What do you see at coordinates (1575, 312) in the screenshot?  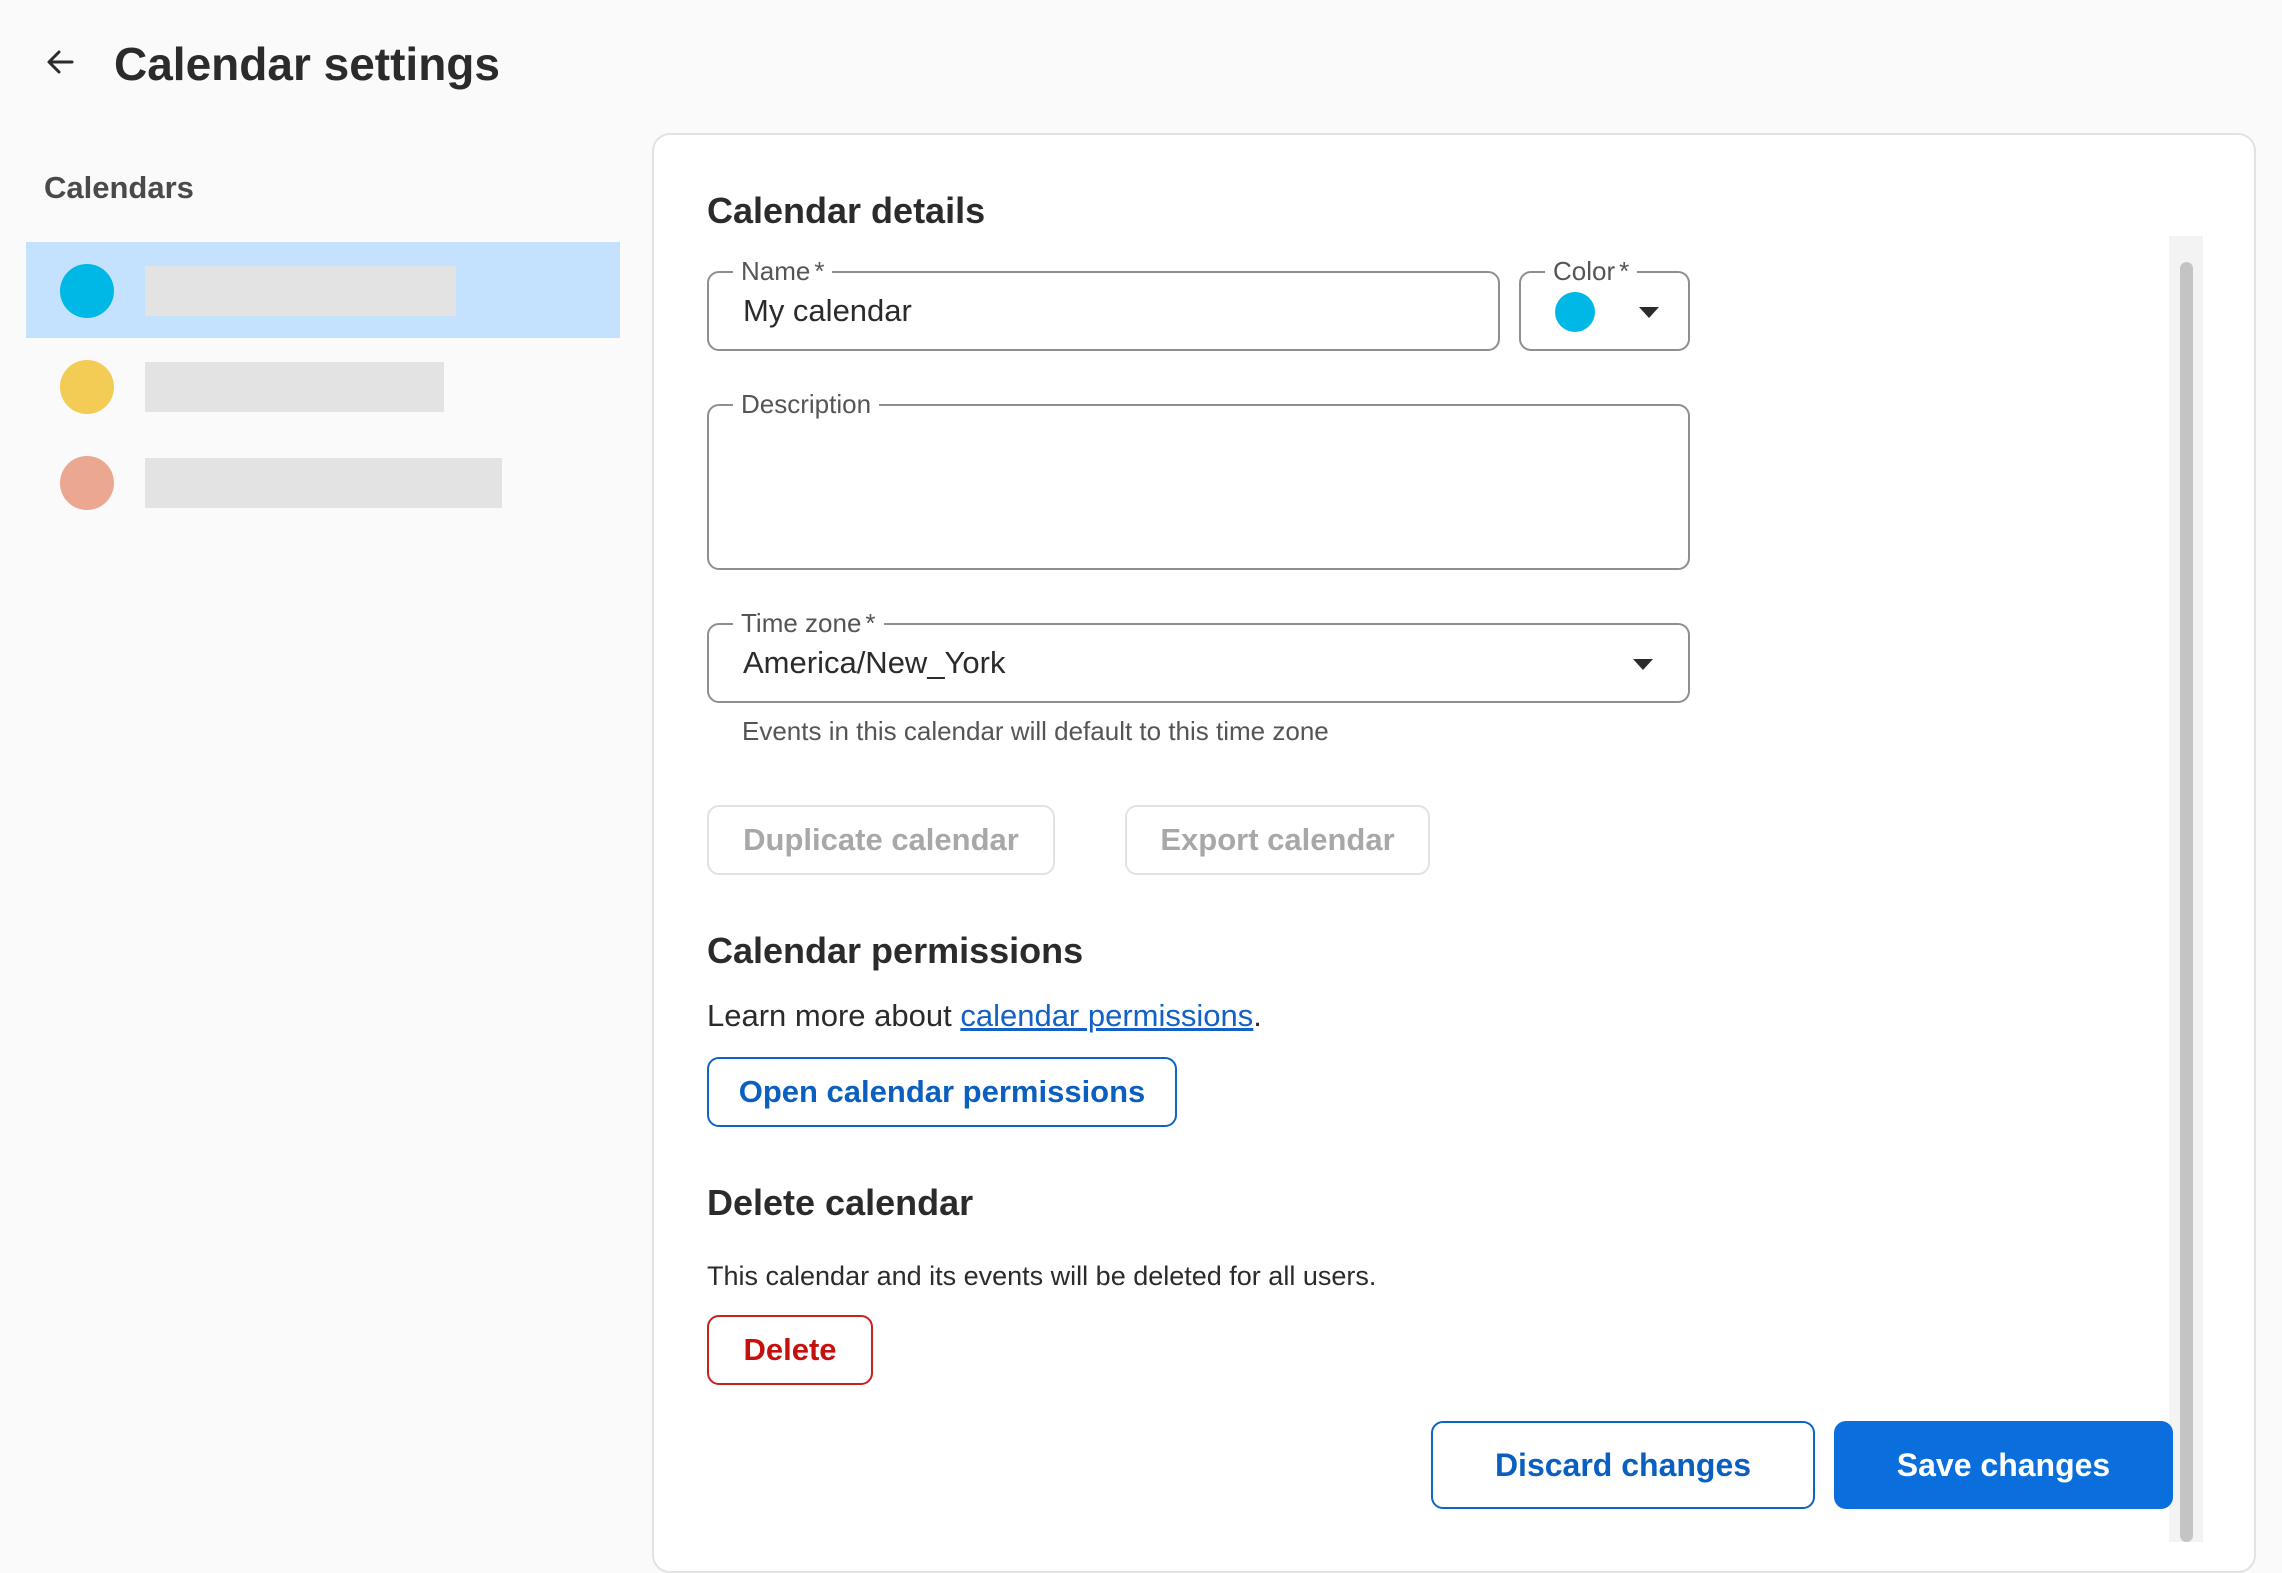 I see `color-swatch` at bounding box center [1575, 312].